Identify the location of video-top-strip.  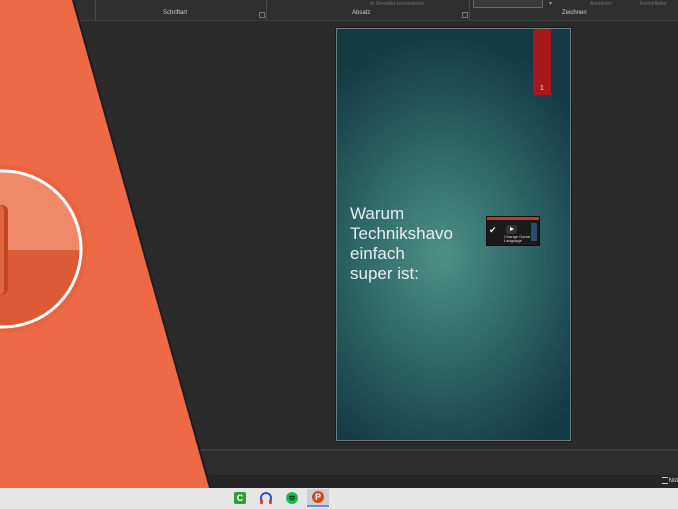
(513, 218).